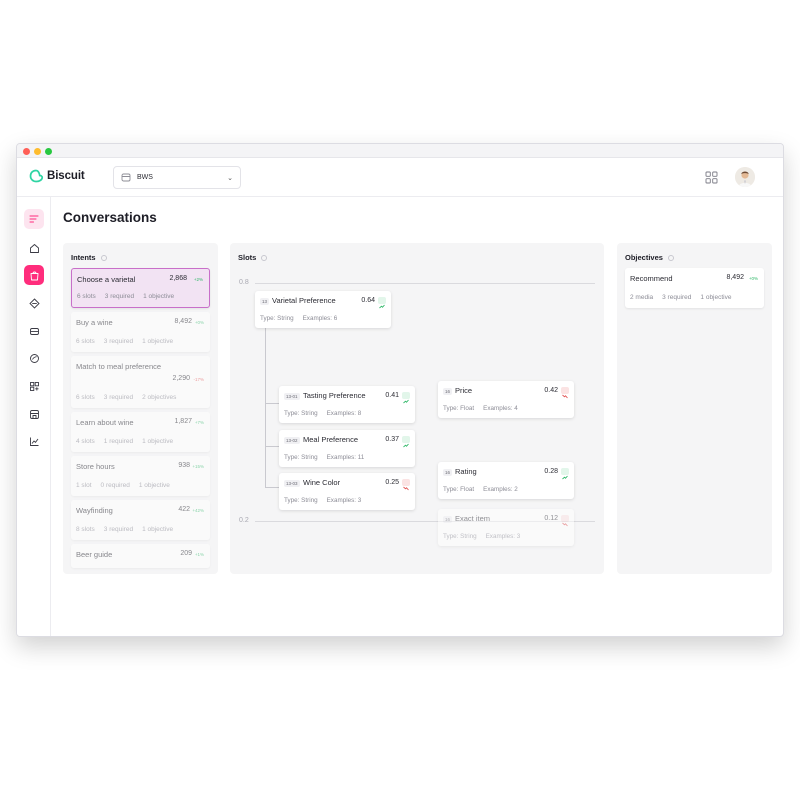  I want to click on sidebar-item-analytics, so click(34, 441).